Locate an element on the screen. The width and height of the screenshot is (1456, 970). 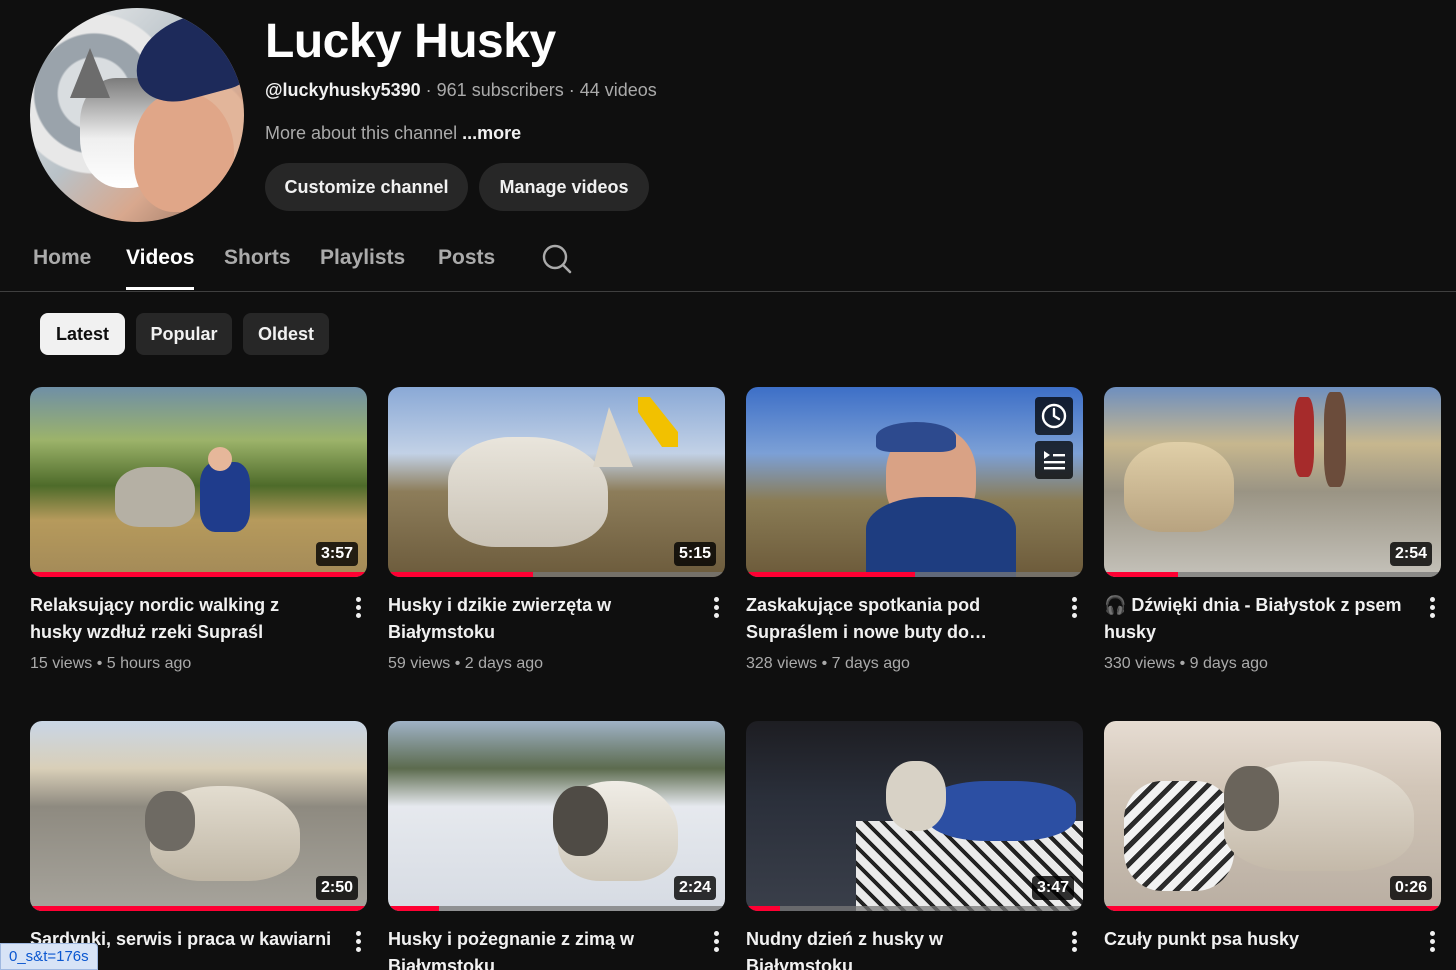
add-to-queue-icon is located at coordinates (1054, 460).